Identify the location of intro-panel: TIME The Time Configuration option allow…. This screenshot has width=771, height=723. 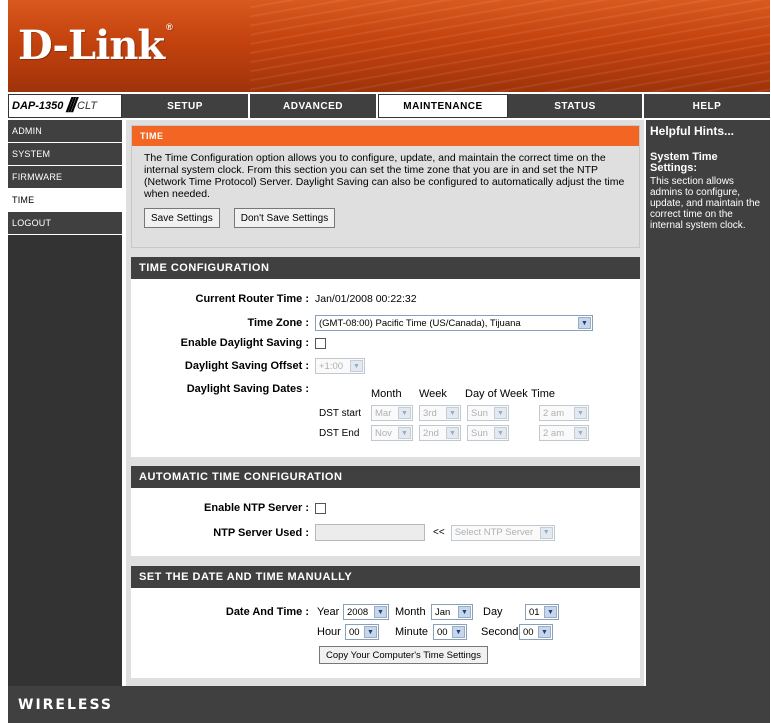
(385, 186).